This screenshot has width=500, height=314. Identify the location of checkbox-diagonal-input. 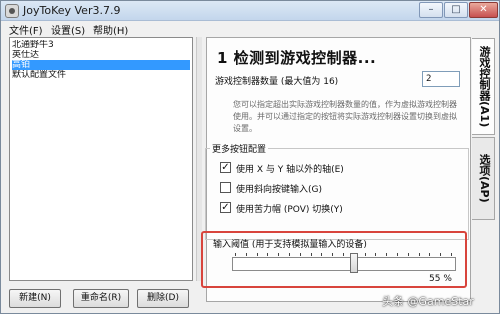
(225, 187).